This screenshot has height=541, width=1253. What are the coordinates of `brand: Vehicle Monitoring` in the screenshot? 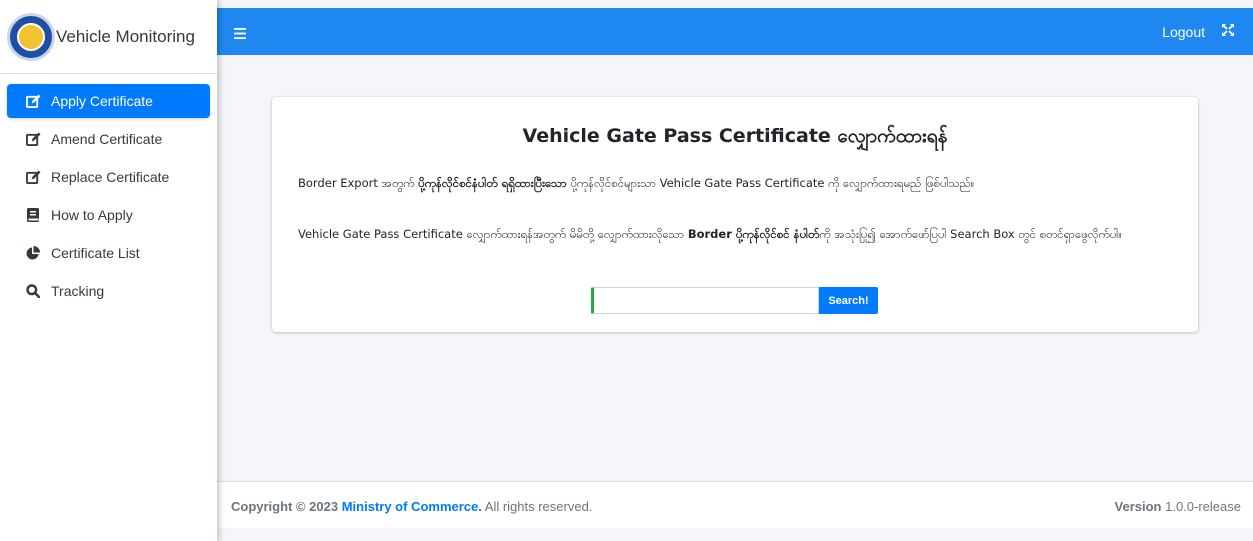 It's located at (108, 37).